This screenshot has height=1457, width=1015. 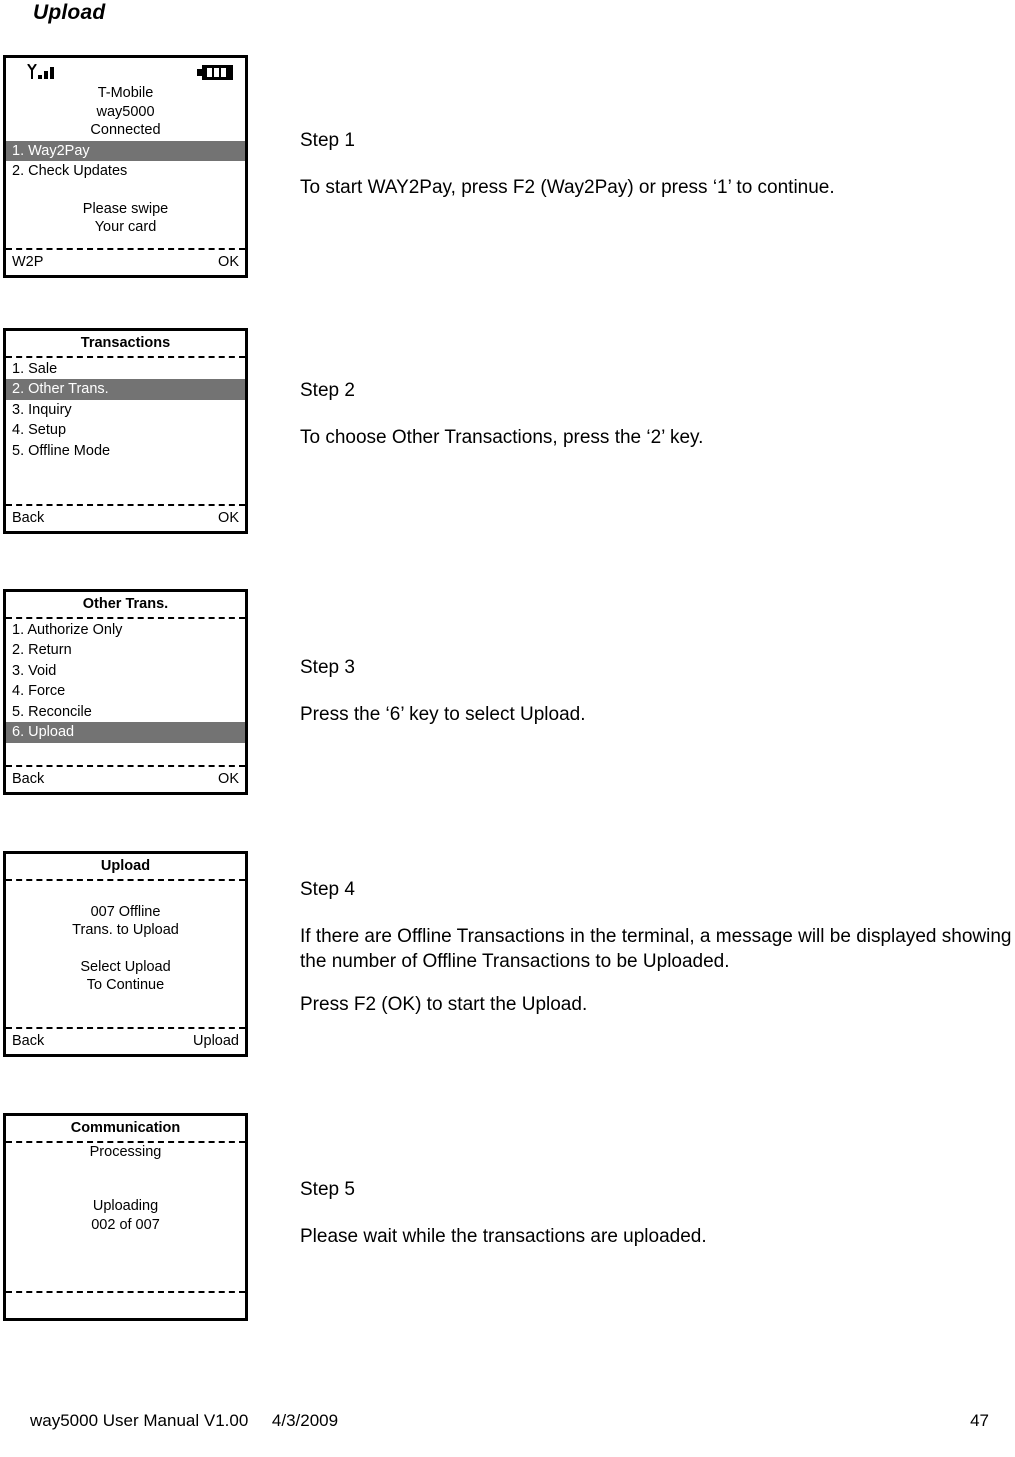 What do you see at coordinates (125, 966) in the screenshot?
I see `continue-prompt-line-1: Select Upload` at bounding box center [125, 966].